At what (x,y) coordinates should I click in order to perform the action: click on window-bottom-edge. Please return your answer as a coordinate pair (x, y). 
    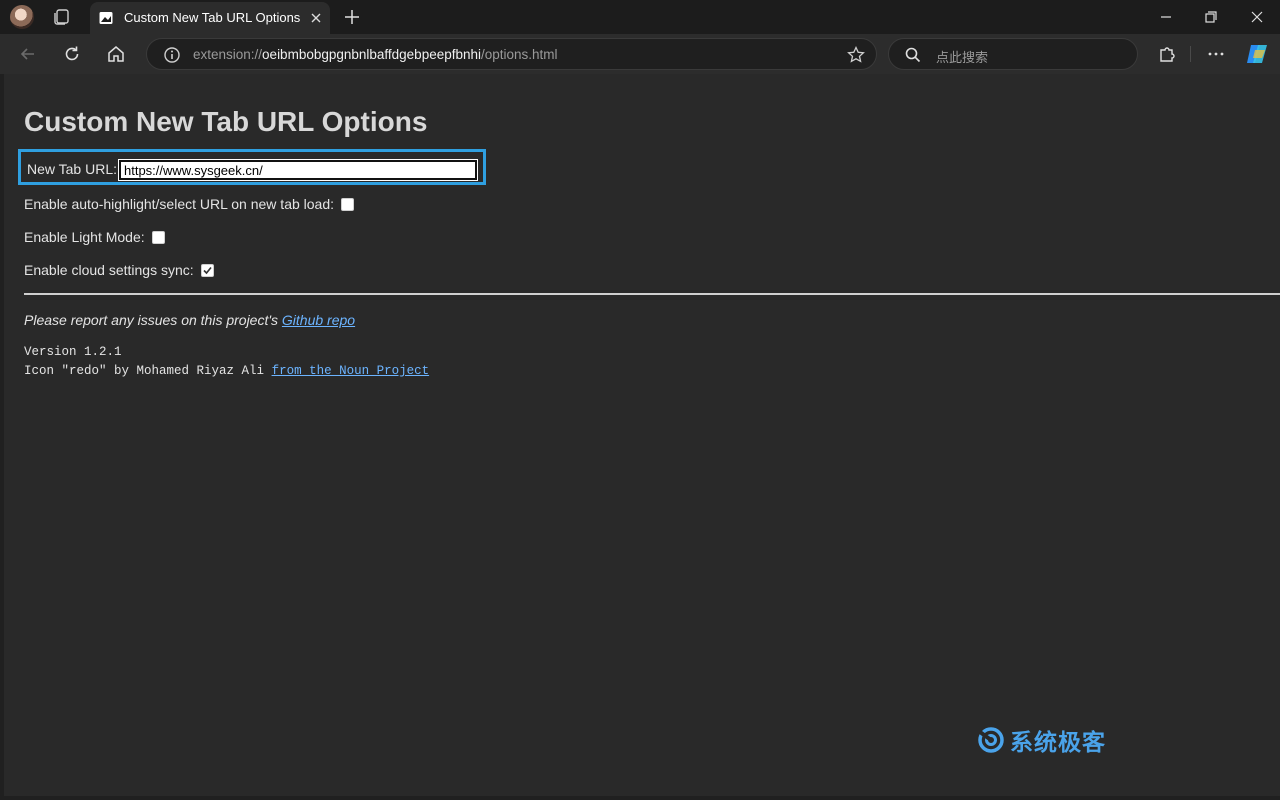
    Looking at the image, I should click on (640, 798).